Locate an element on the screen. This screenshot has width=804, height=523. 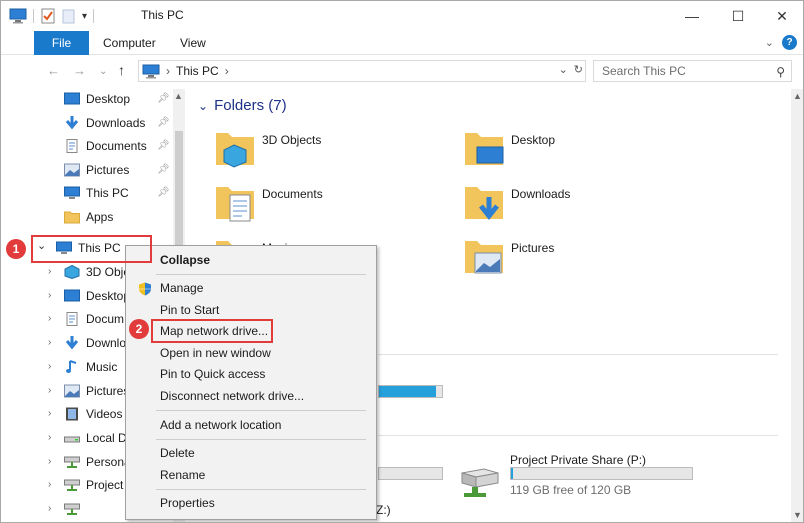
breadcrumb-this-pc: This PC is located at coordinates (197, 71).